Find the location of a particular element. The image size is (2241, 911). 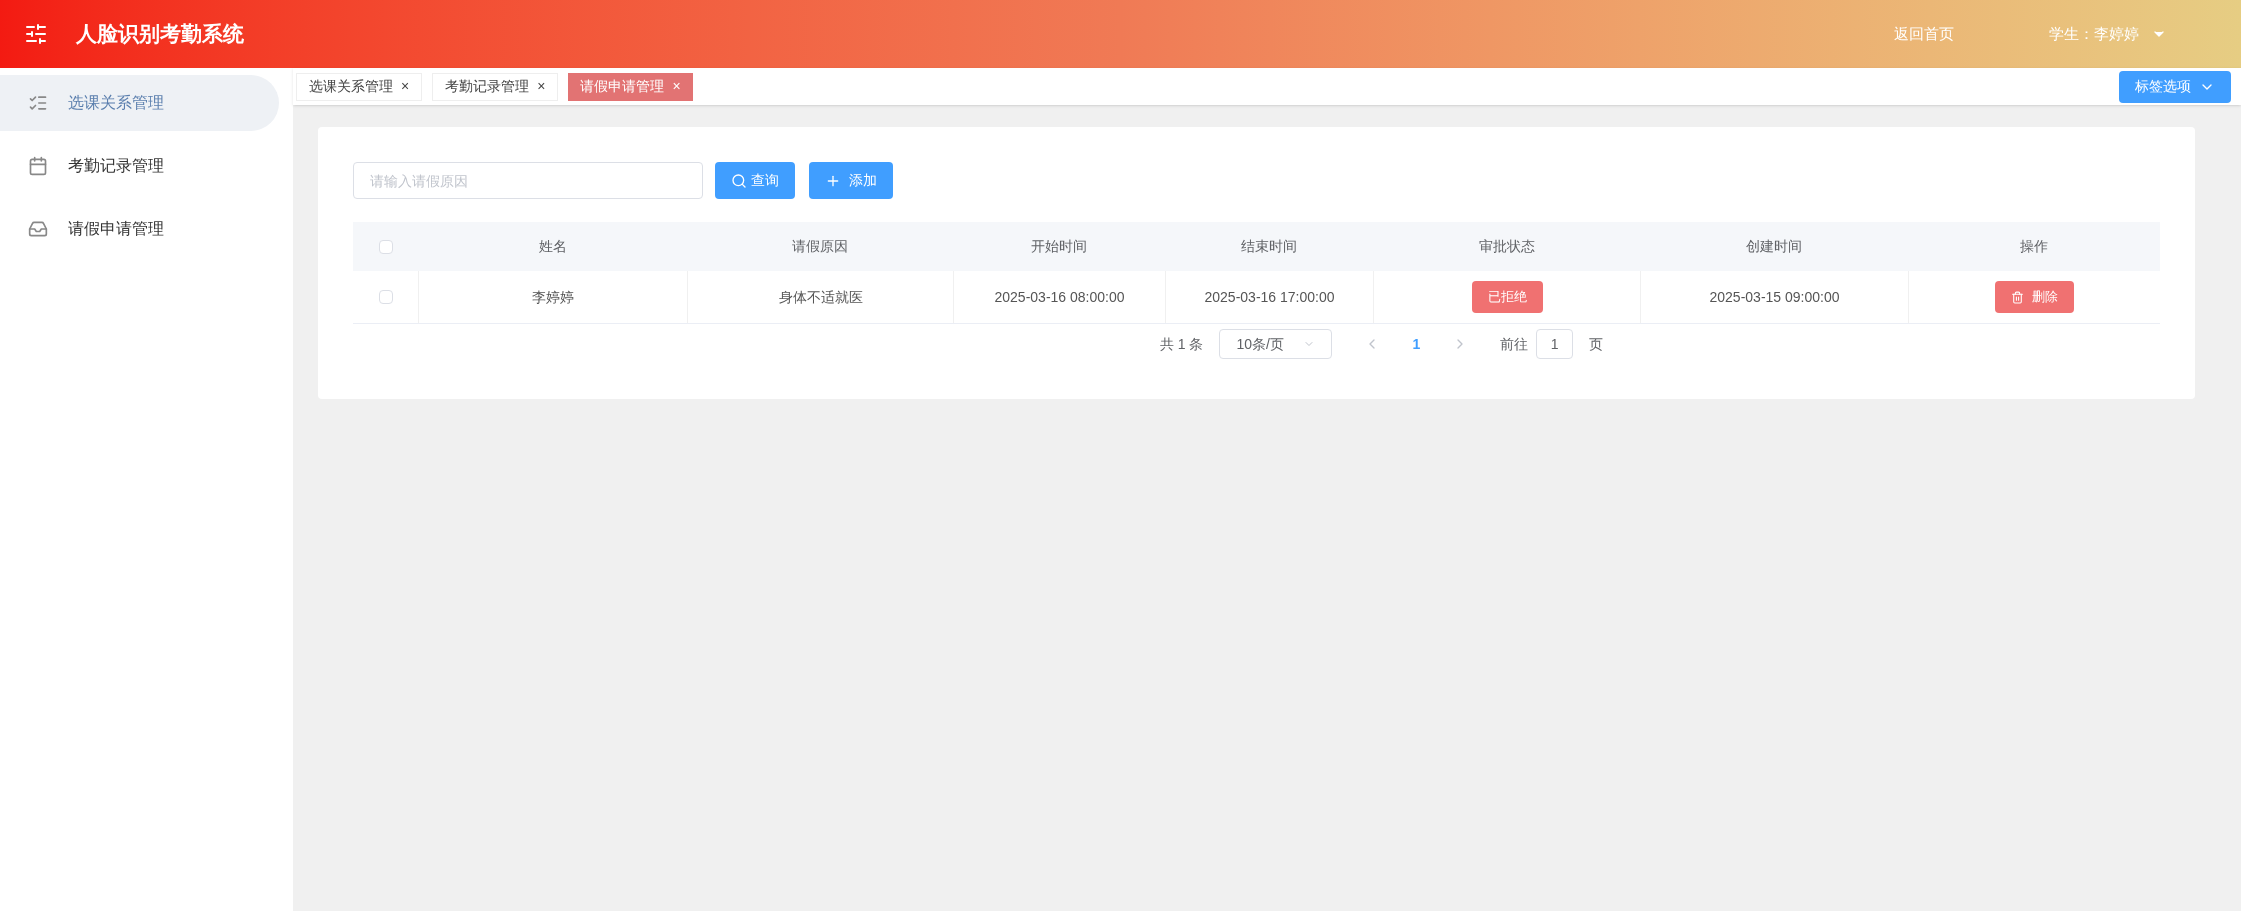

status-tag: 已拒绝 is located at coordinates (1507, 297).